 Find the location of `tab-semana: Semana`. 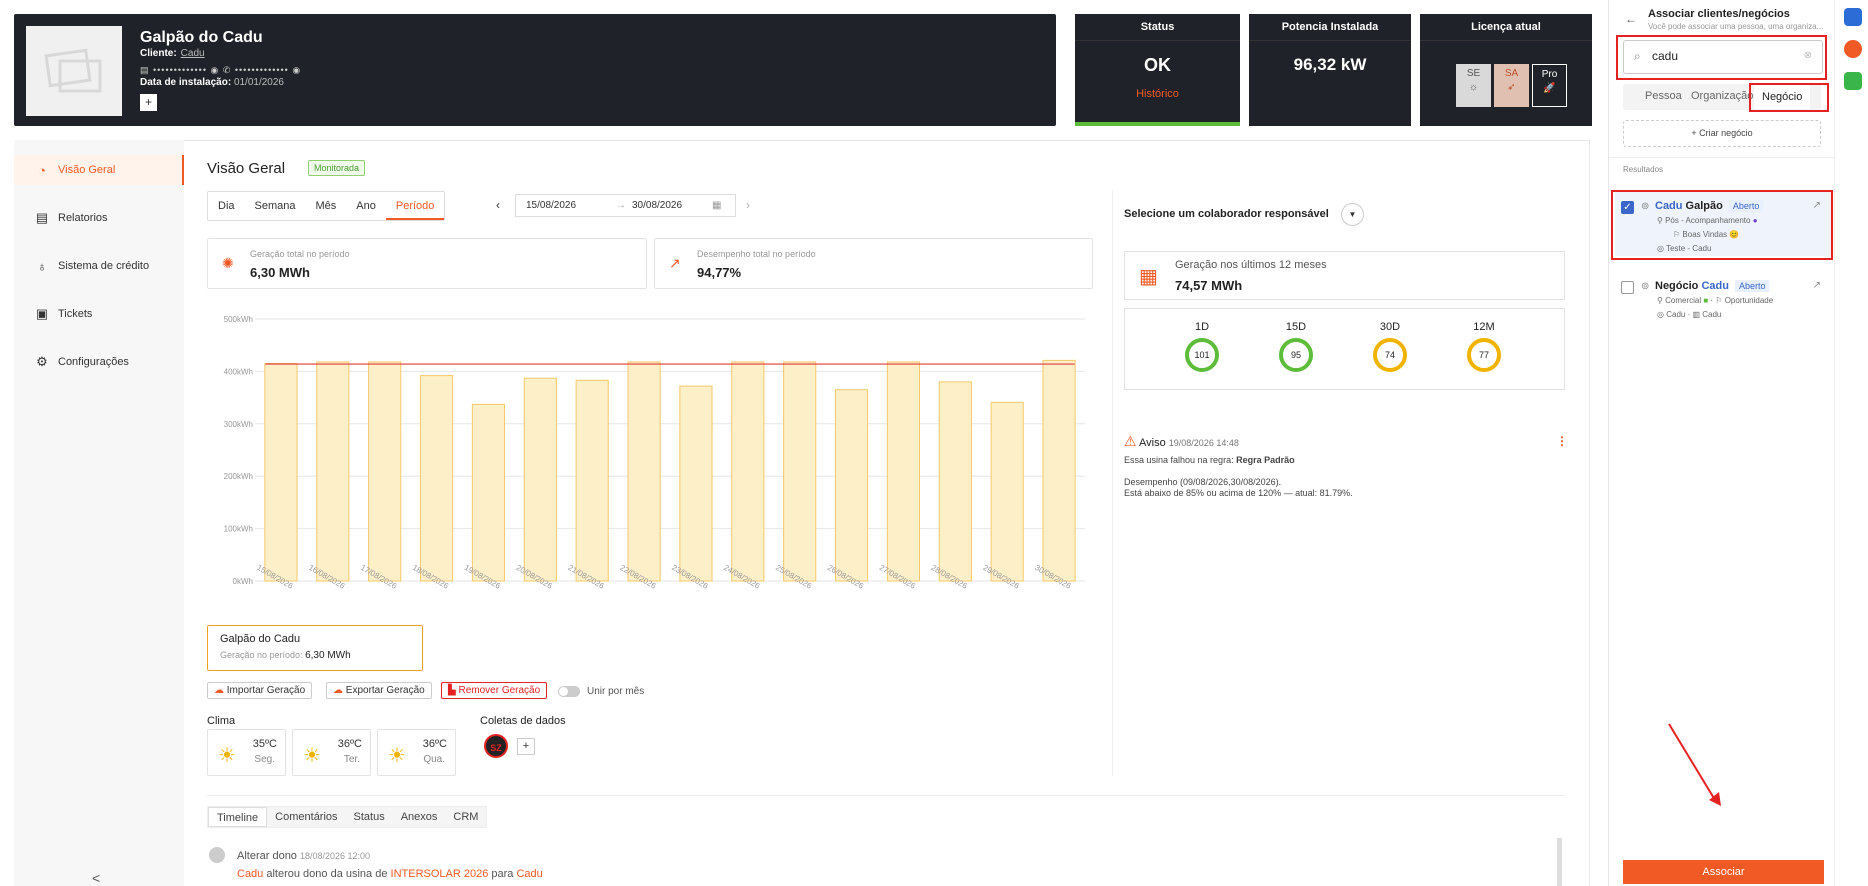

tab-semana: Semana is located at coordinates (275, 206).